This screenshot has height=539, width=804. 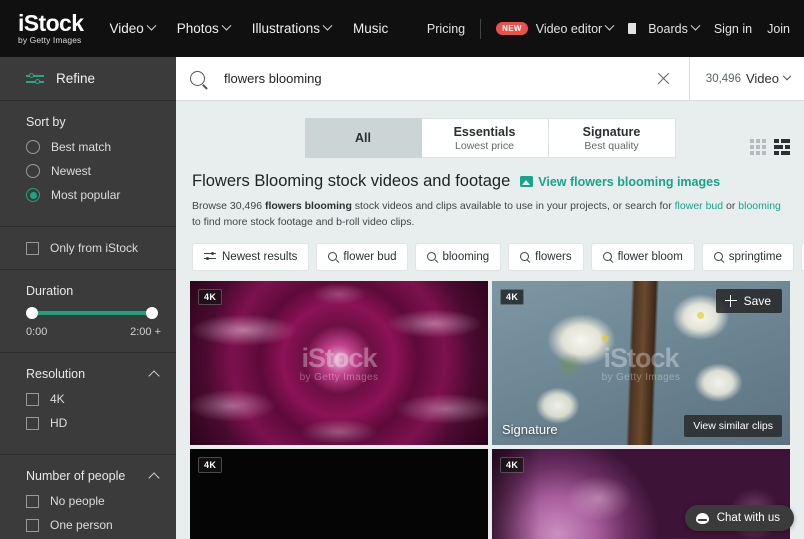 What do you see at coordinates (458, 256) in the screenshot?
I see `chip-blooming: blooming` at bounding box center [458, 256].